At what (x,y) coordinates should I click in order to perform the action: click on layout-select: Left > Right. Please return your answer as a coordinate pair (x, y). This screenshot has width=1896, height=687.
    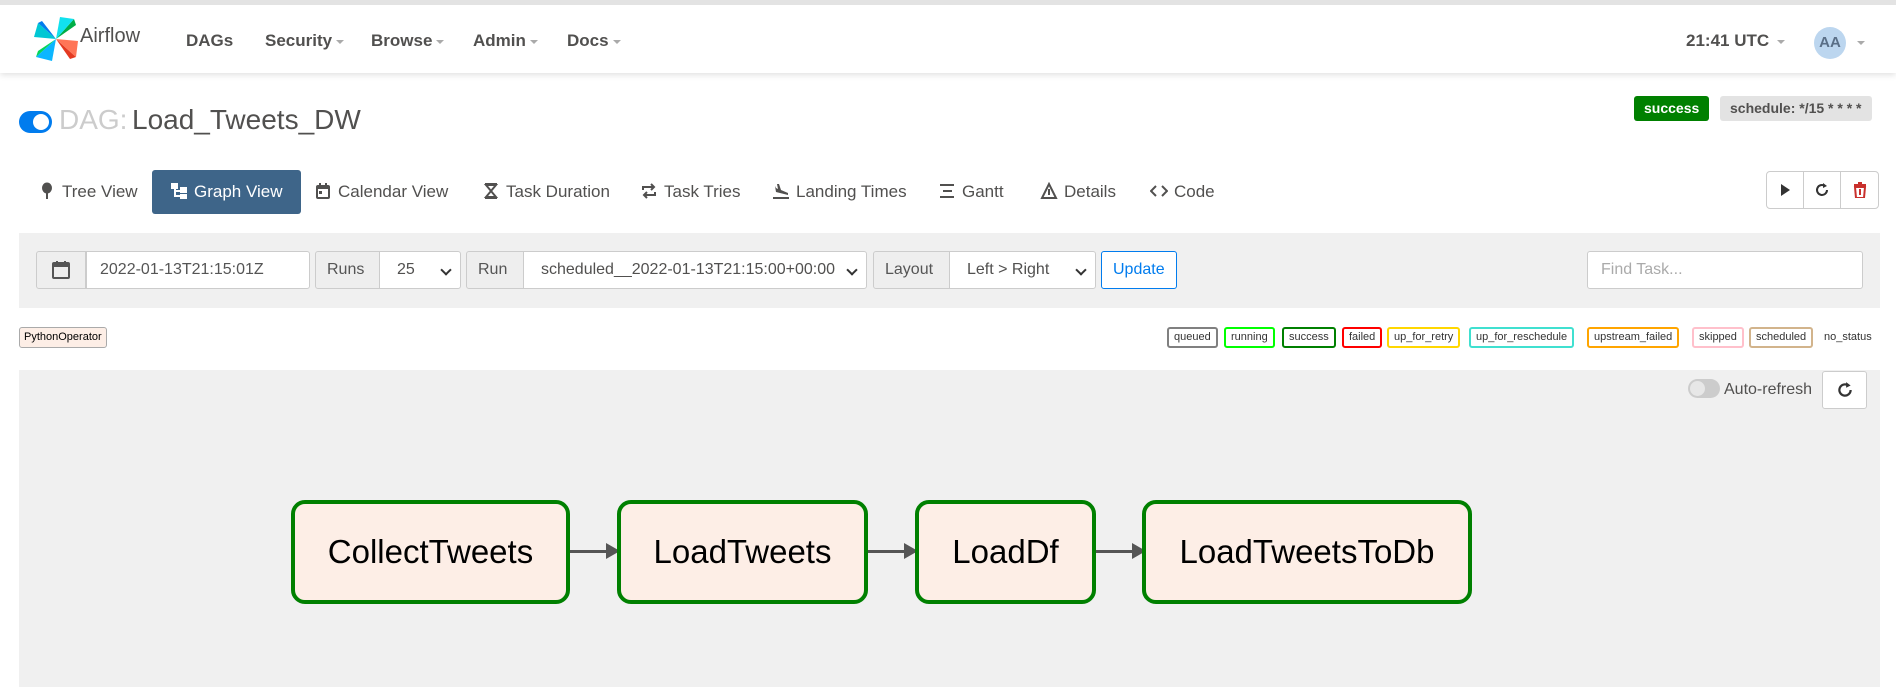
    Looking at the image, I should click on (1022, 270).